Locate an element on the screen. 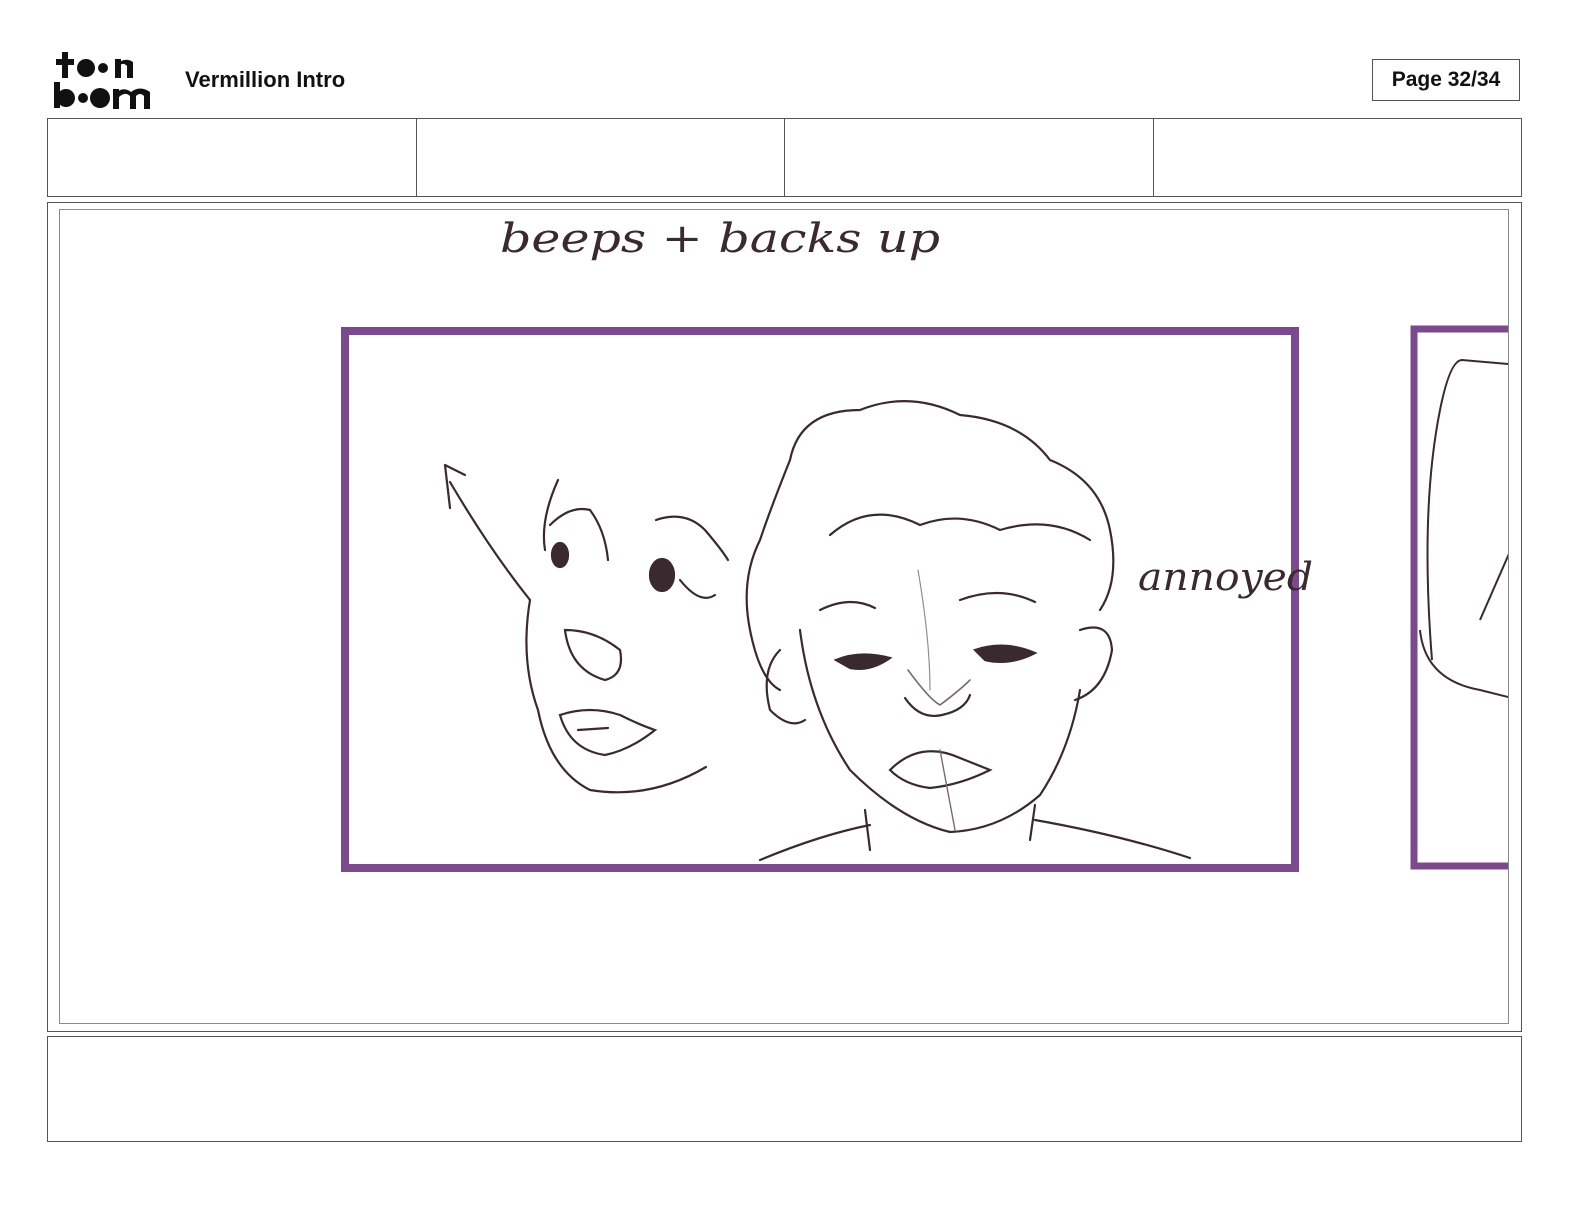 This screenshot has width=1584, height=1224. annotation-side: annoyed is located at coordinates (1225, 577).